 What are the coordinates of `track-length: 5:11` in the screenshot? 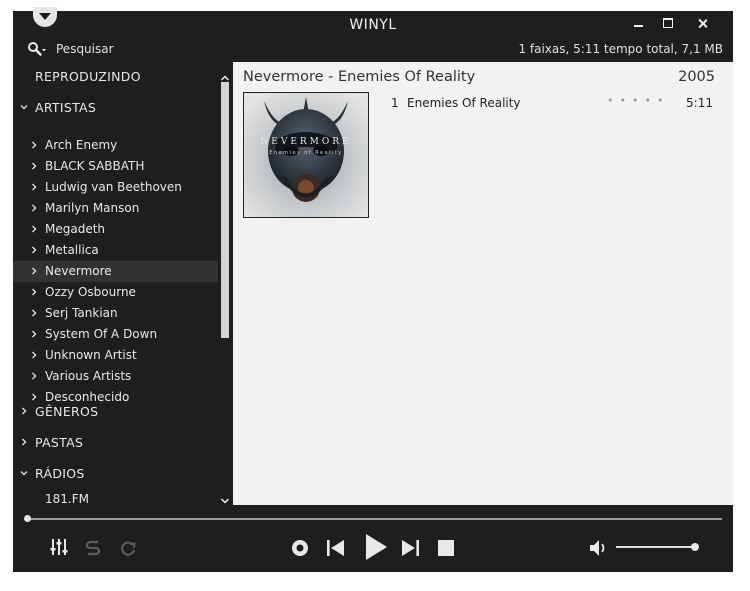 It's located at (699, 103).